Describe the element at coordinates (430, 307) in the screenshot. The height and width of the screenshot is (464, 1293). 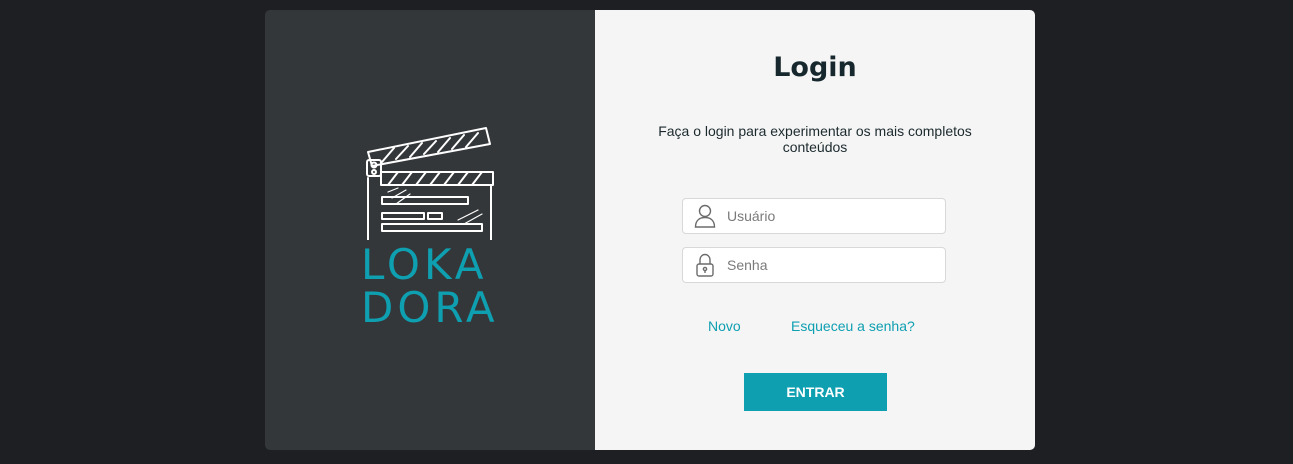
I see `brand-name-line2: DORA` at that location.